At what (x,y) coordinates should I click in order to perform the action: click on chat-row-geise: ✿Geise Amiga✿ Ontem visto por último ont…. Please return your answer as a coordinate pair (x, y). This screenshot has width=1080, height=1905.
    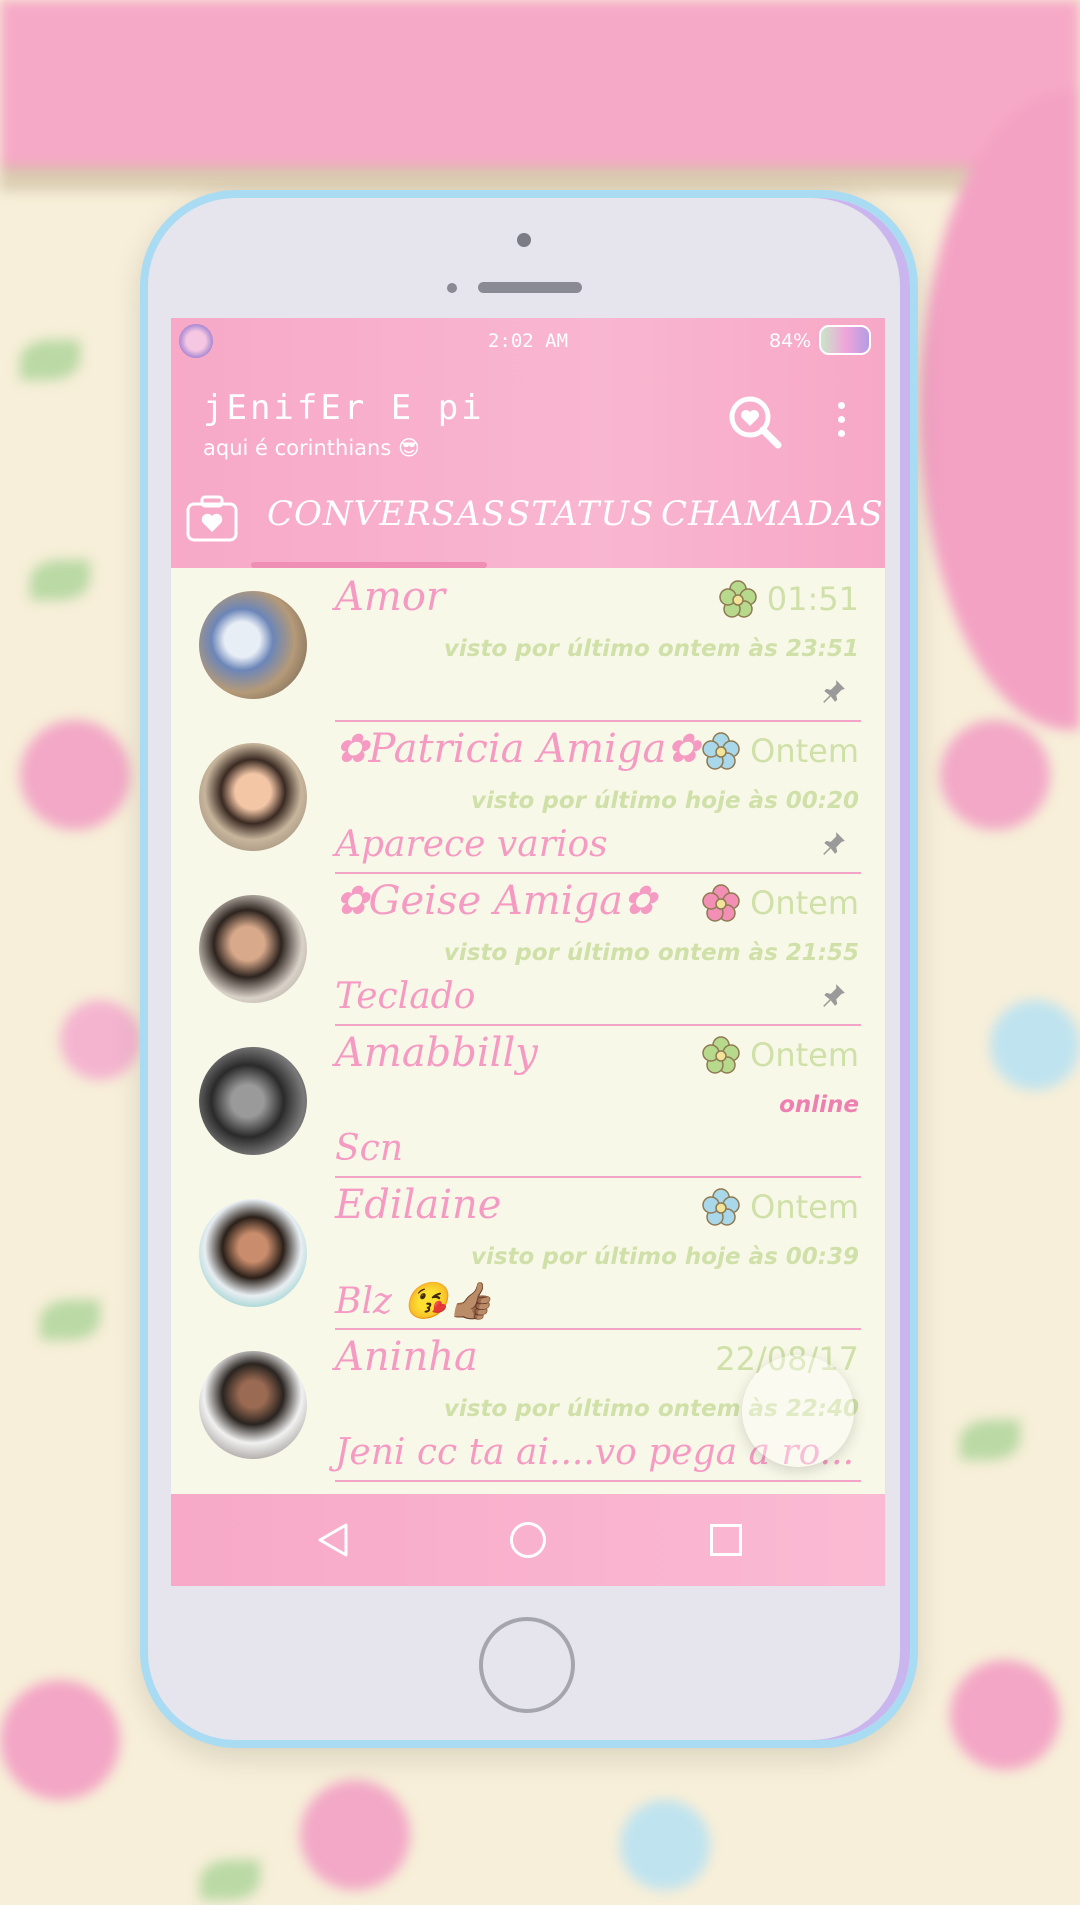
    Looking at the image, I should click on (528, 950).